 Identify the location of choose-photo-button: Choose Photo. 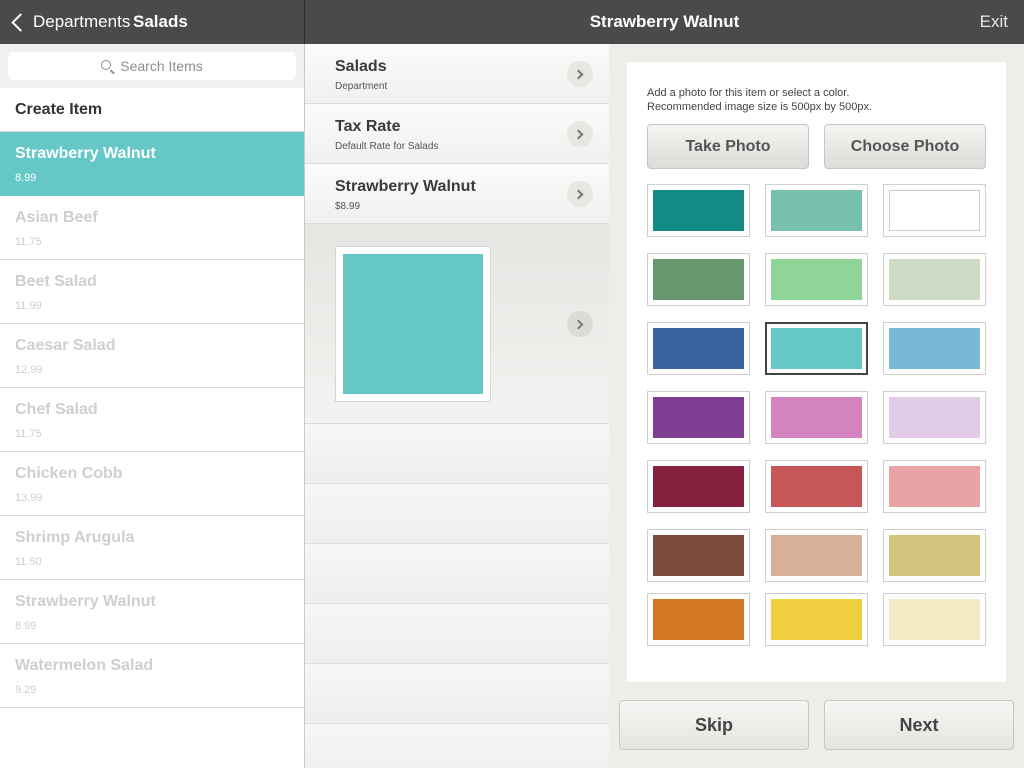
(905, 146).